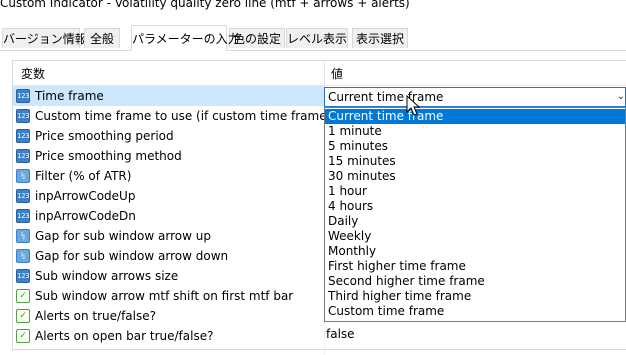 The height and width of the screenshot is (355, 626). I want to click on dropdown-option: Weekly, so click(475, 236).